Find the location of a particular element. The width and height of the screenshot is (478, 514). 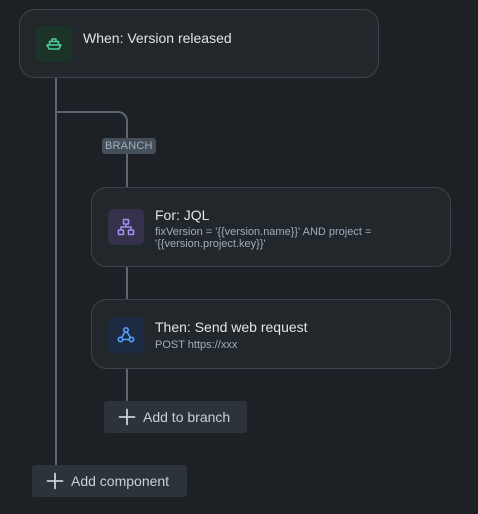

action-description: POST https://xxx is located at coordinates (196, 345).